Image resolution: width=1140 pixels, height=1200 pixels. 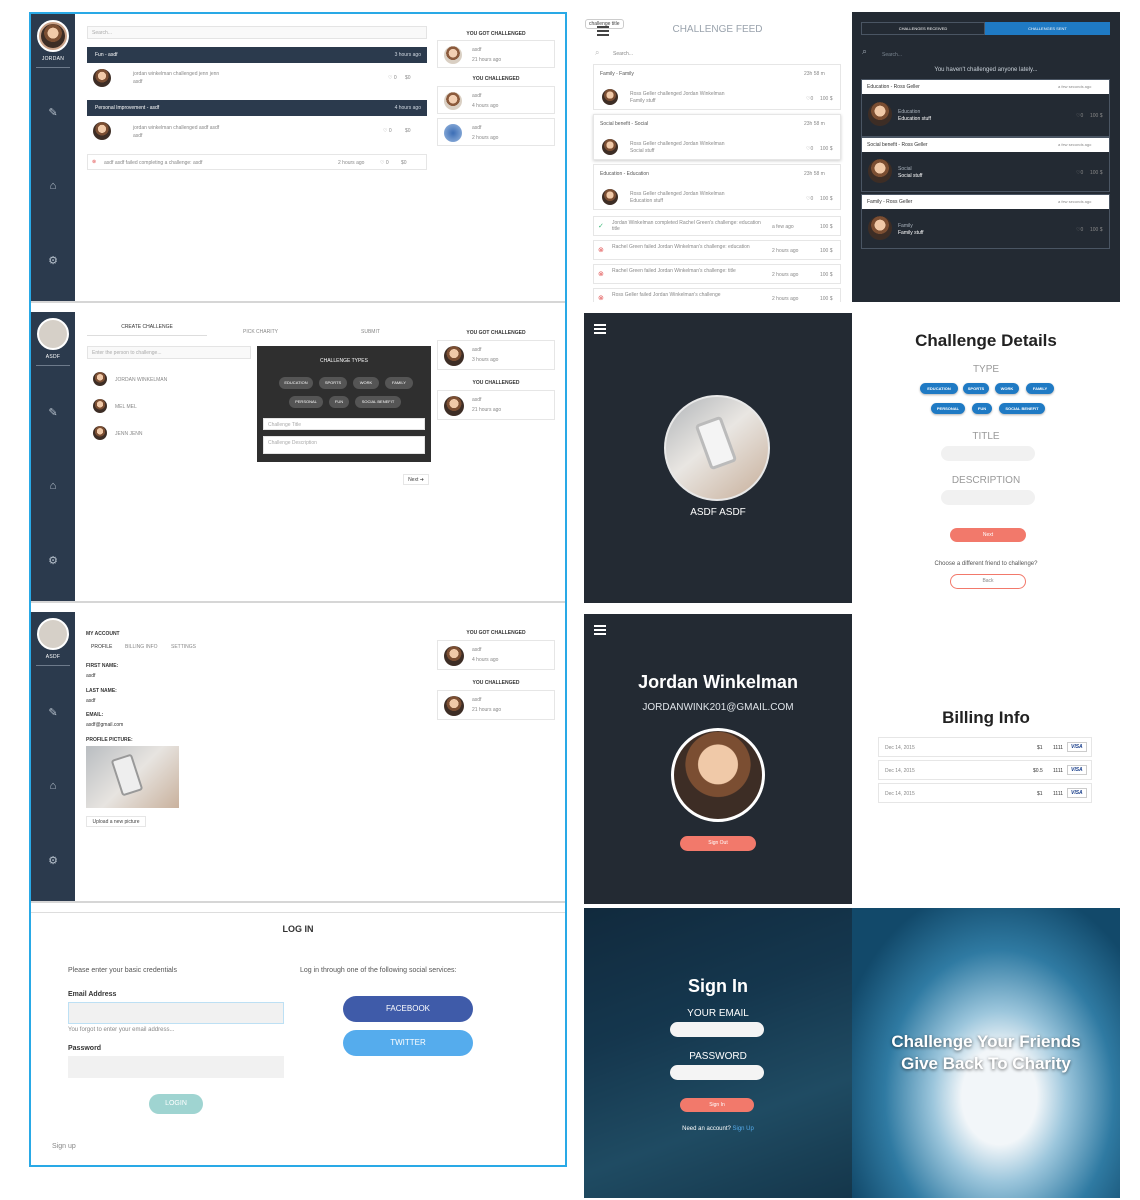 What do you see at coordinates (407, 55) in the screenshot?
I see `group-time: 3 hours ago` at bounding box center [407, 55].